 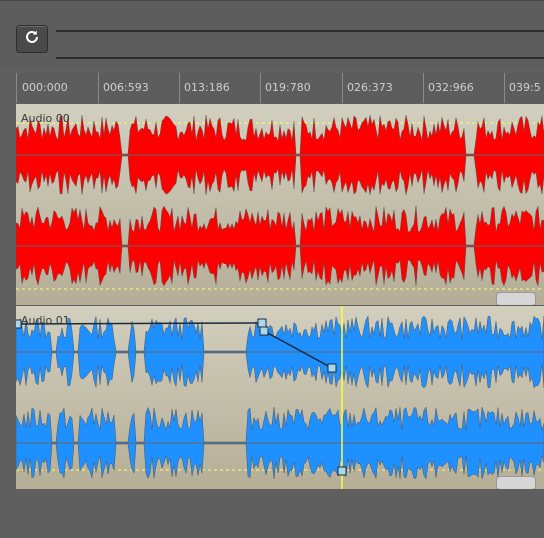 I want to click on ruler-tick-label: 013:186, so click(x=207, y=87).